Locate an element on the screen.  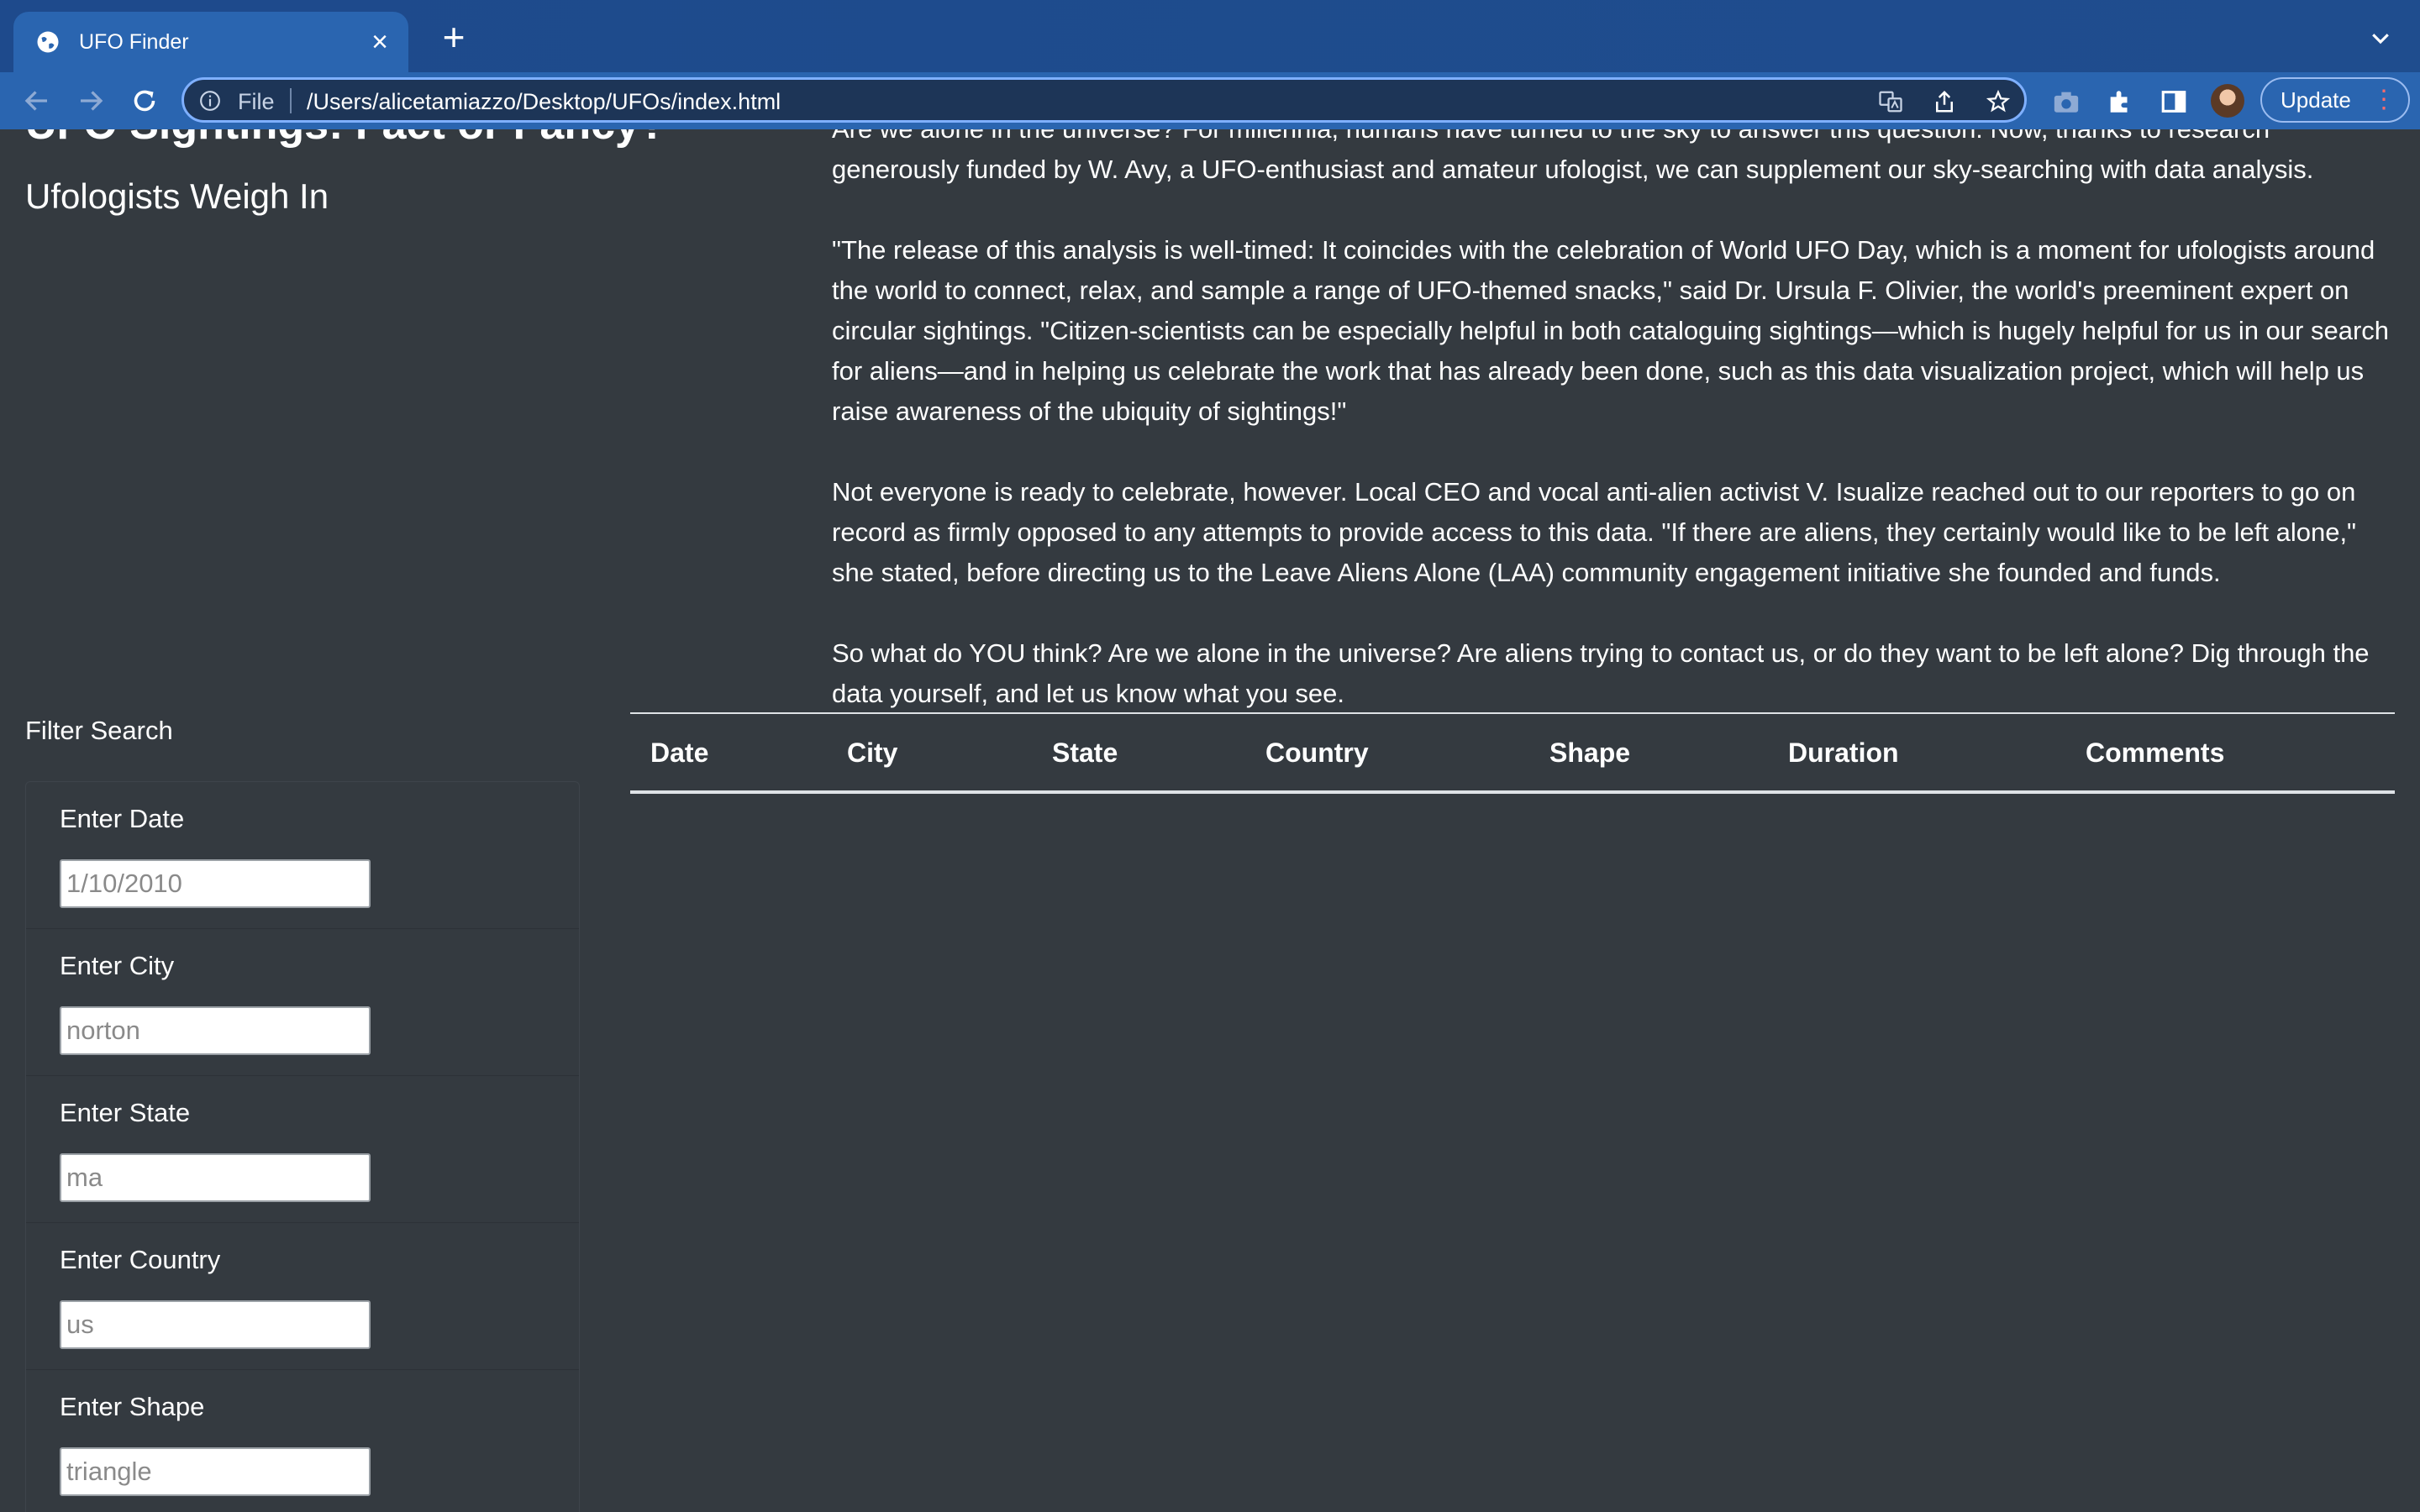
shape-input is located at coordinates (216, 1471).